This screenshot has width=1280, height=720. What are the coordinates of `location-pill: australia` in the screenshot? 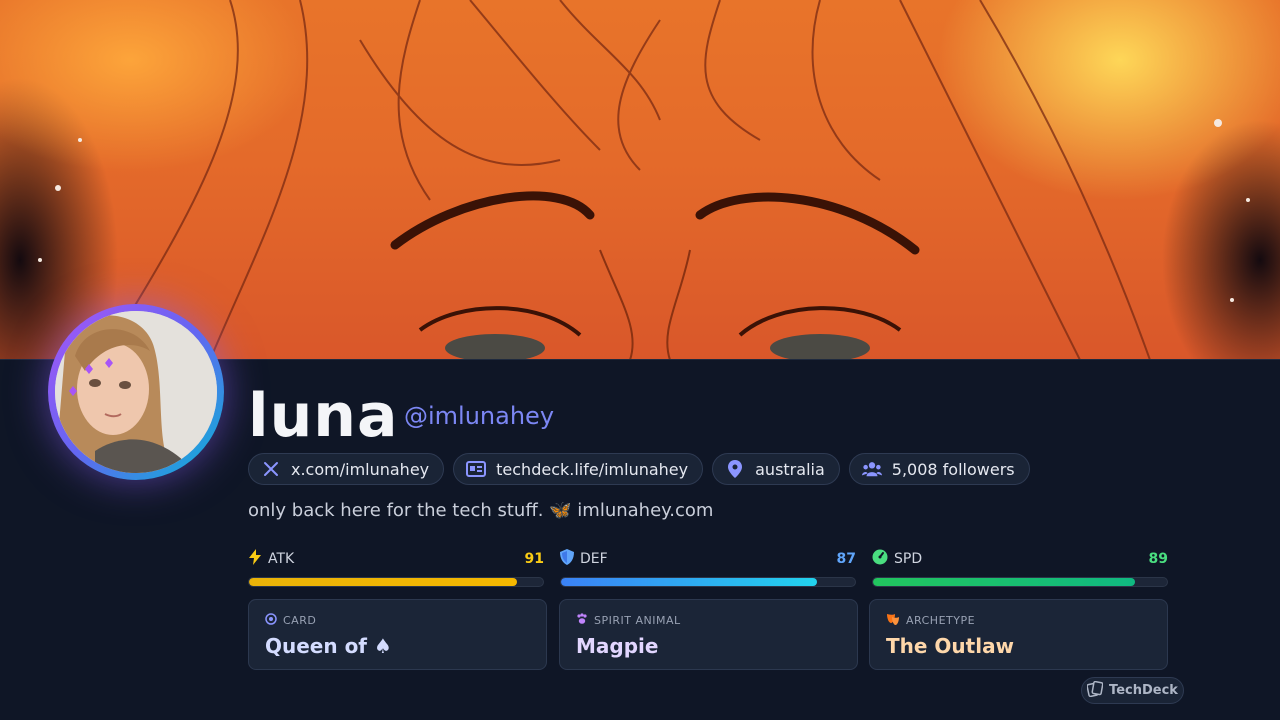 It's located at (776, 469).